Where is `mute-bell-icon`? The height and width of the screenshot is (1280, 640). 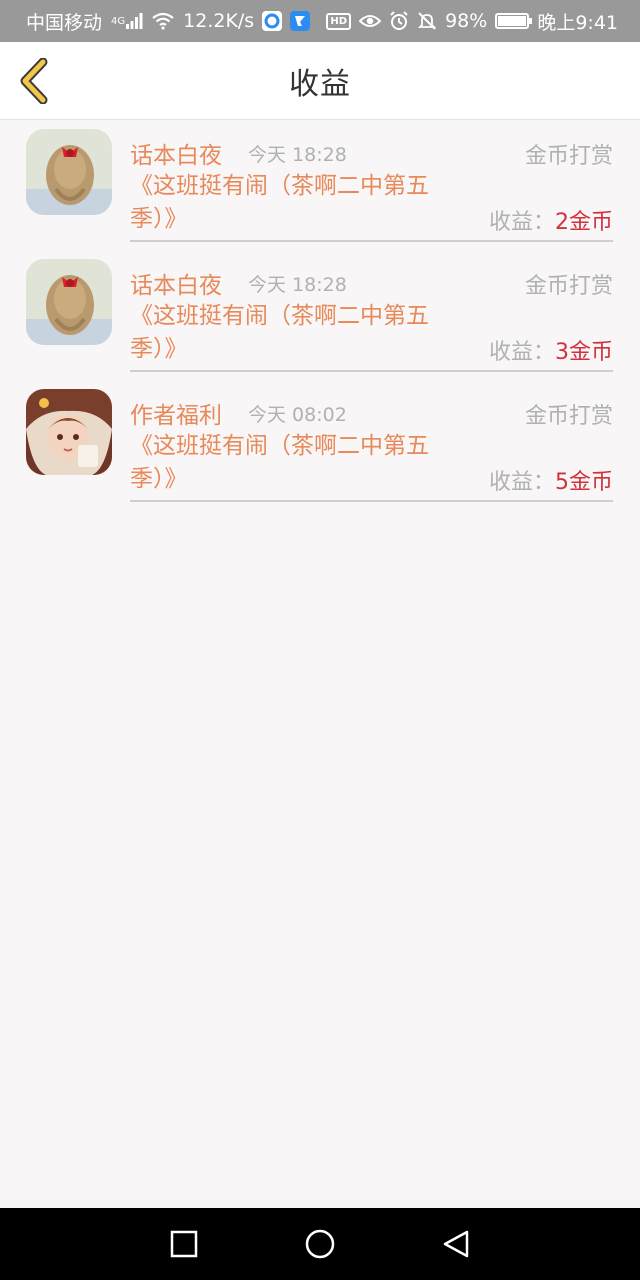
mute-bell-icon is located at coordinates (427, 21).